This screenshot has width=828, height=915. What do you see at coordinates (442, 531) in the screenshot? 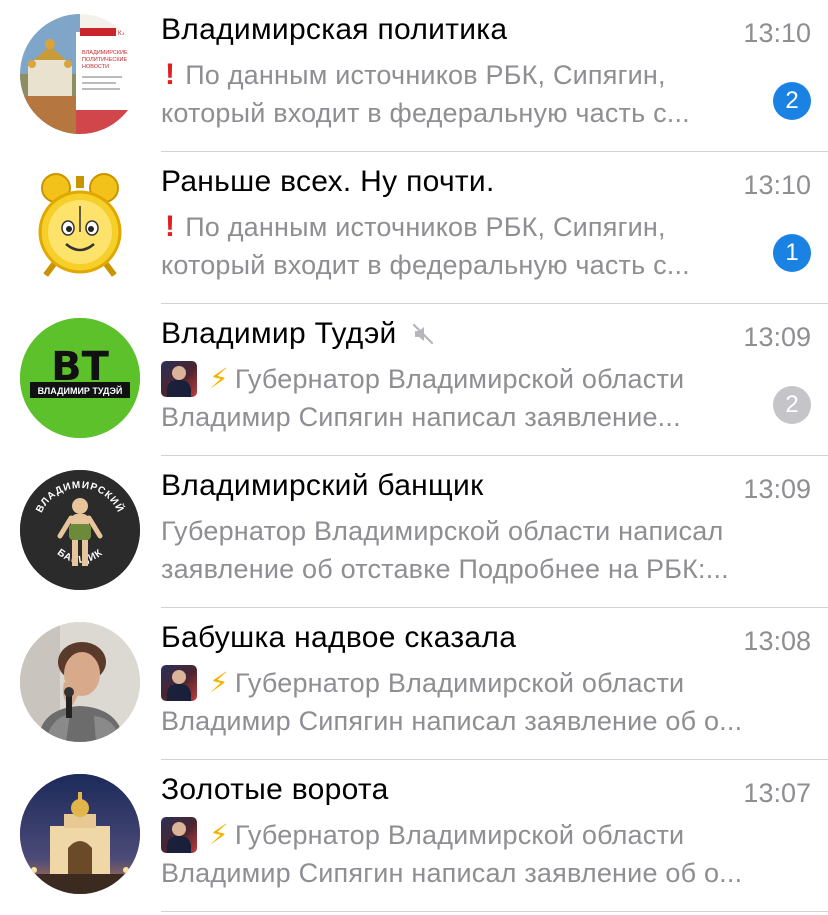
I see `preview-line-1: Губернатор Владимирской области написал` at bounding box center [442, 531].